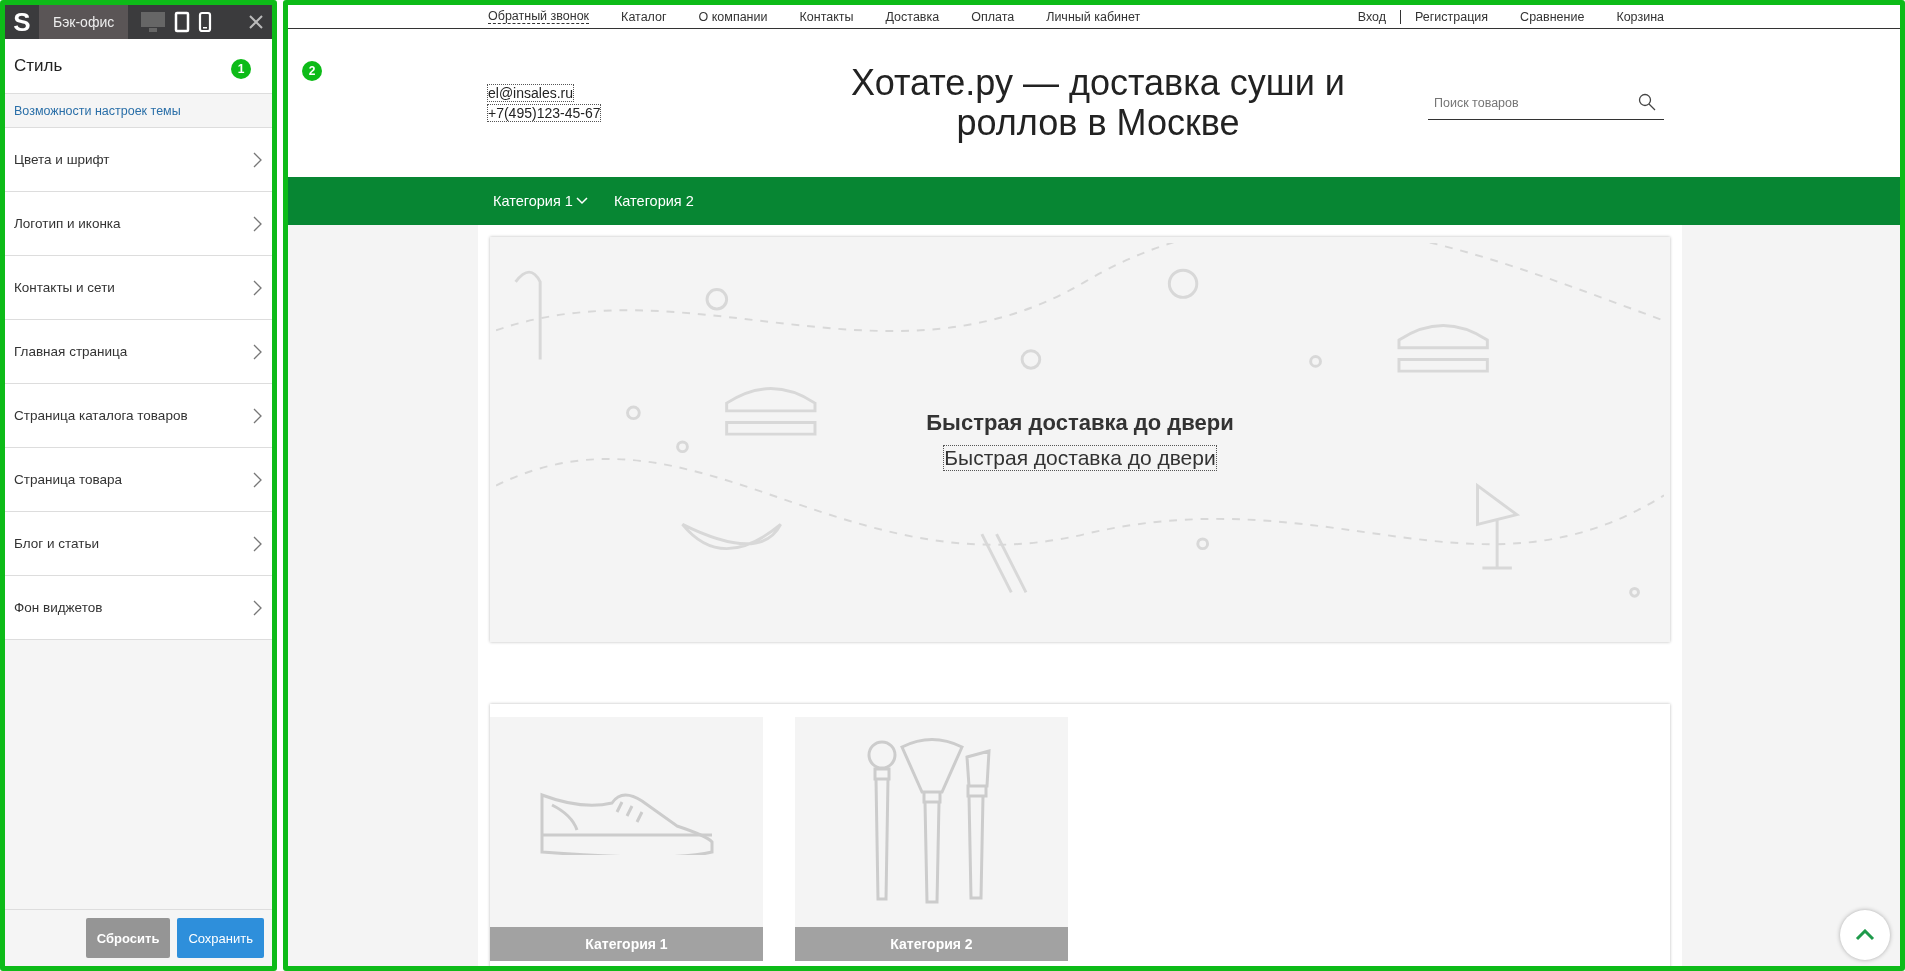 Image resolution: width=1905 pixels, height=971 pixels. Describe the element at coordinates (138, 608) in the screenshot. I see `settings-menu-item: Фон виджетов` at that location.